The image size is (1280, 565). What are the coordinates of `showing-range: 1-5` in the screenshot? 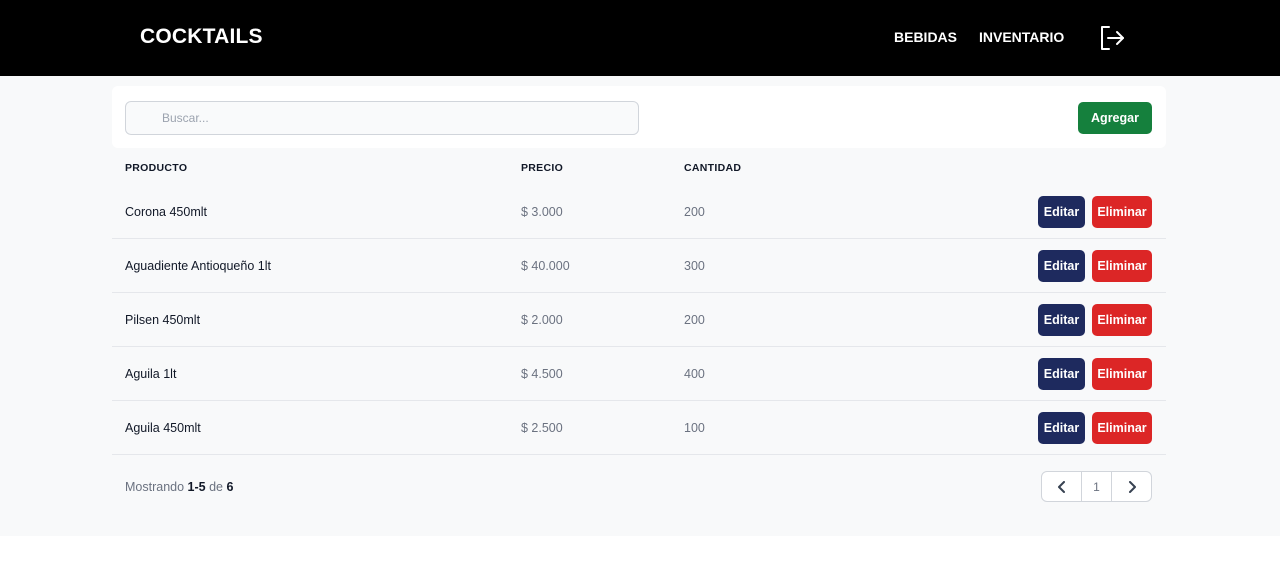 It's located at (196, 487).